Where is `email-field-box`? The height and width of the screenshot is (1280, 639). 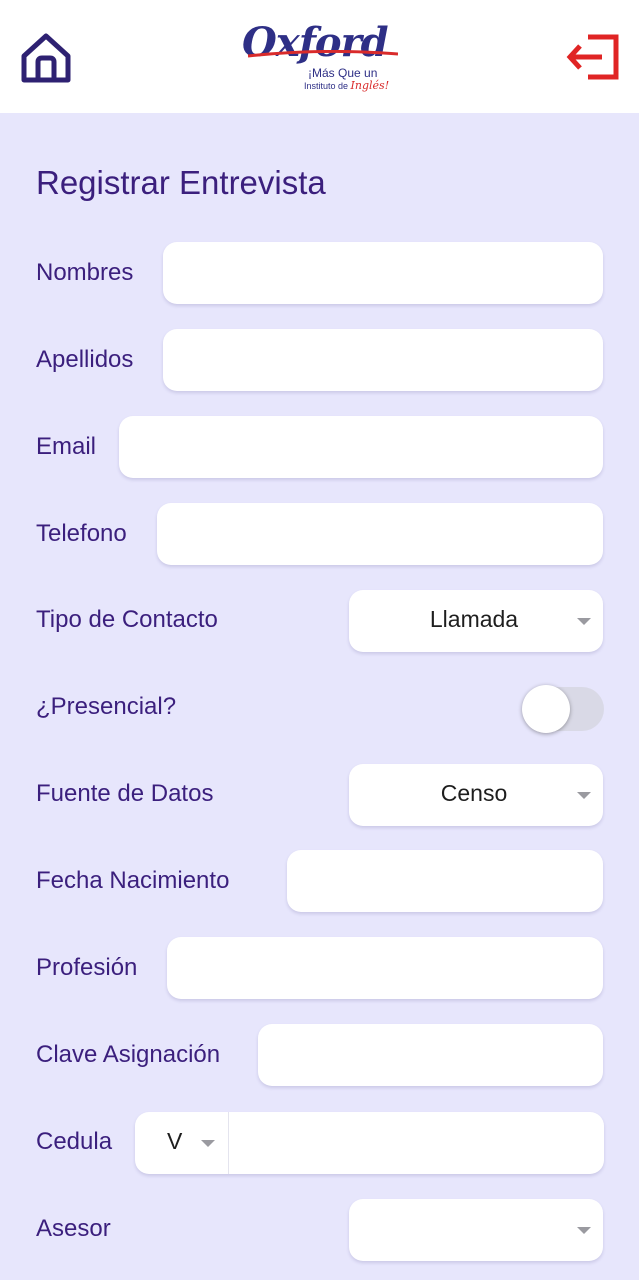 email-field-box is located at coordinates (361, 447).